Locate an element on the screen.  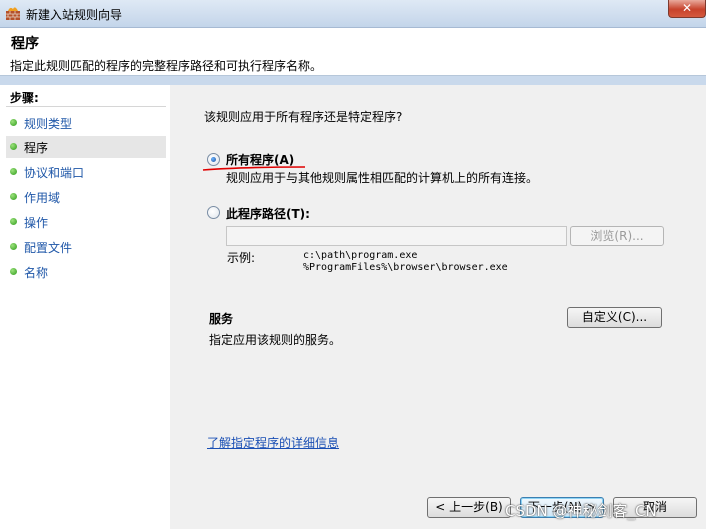
back-button: < 上一步(B) is located at coordinates (469, 507).